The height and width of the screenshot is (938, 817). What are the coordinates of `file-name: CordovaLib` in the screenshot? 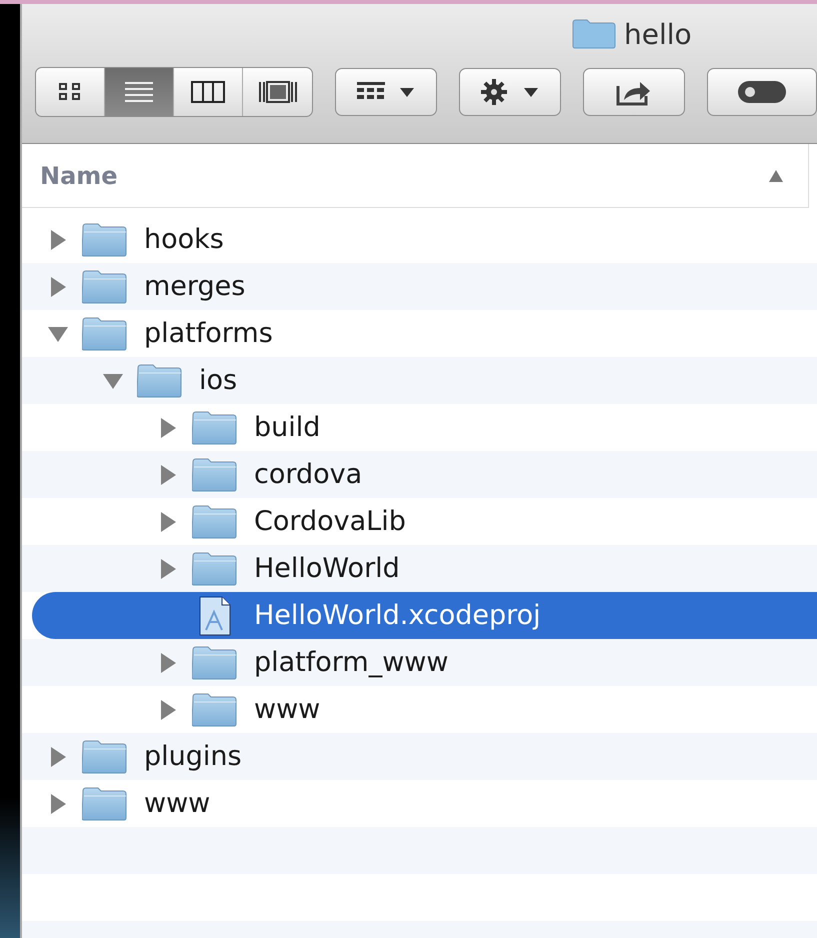 It's located at (330, 521).